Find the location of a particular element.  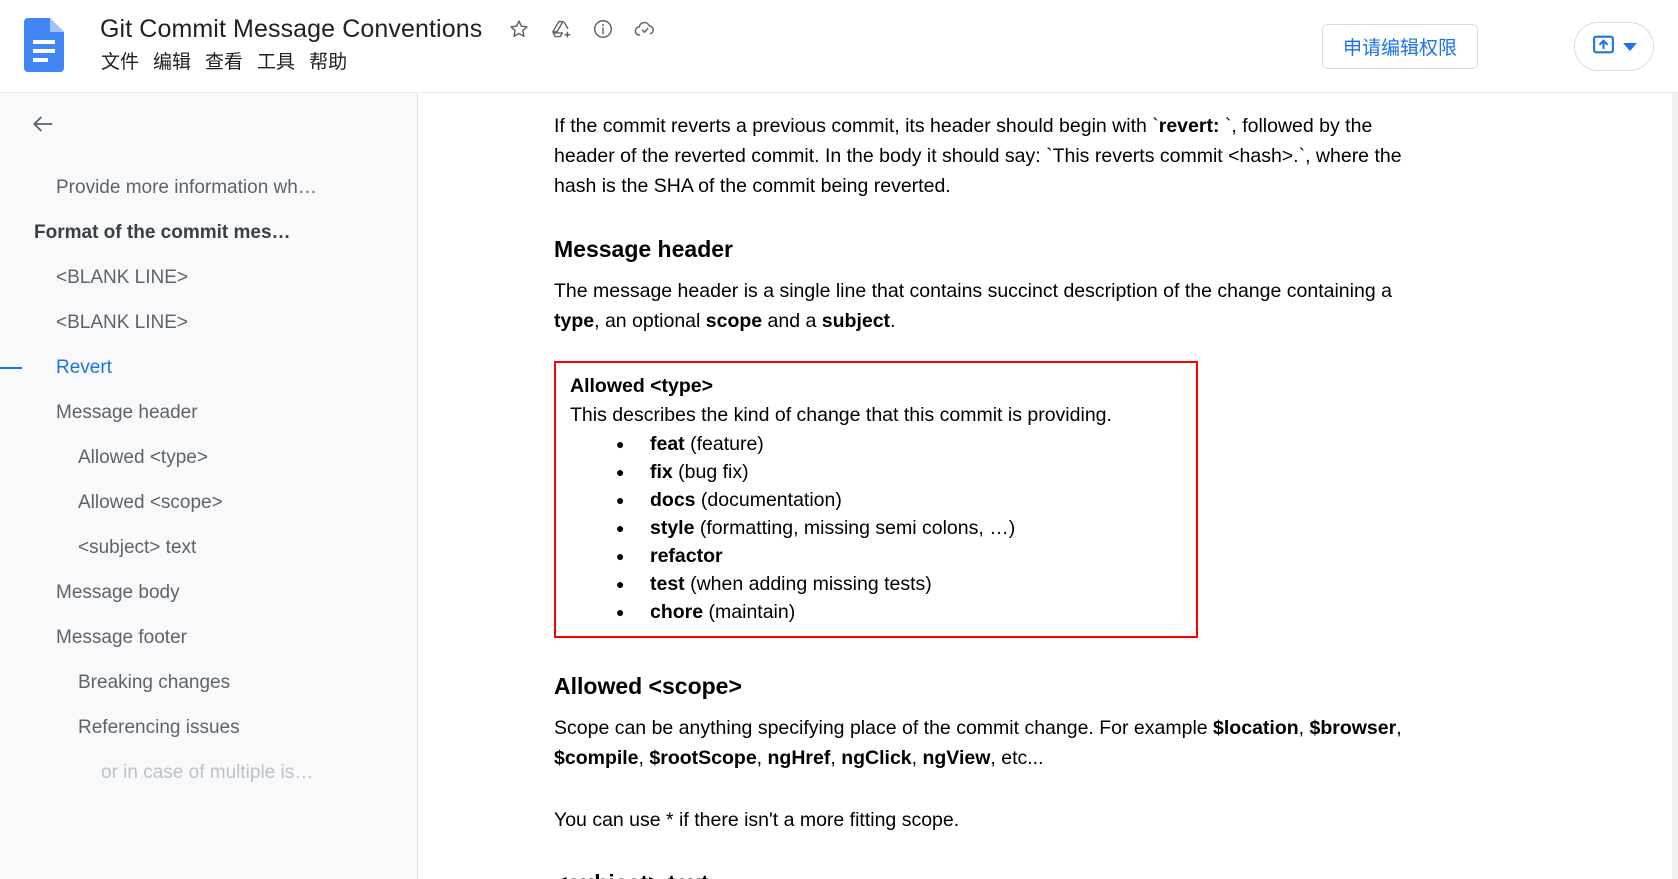

outline-item: Message header is located at coordinates (208, 412).